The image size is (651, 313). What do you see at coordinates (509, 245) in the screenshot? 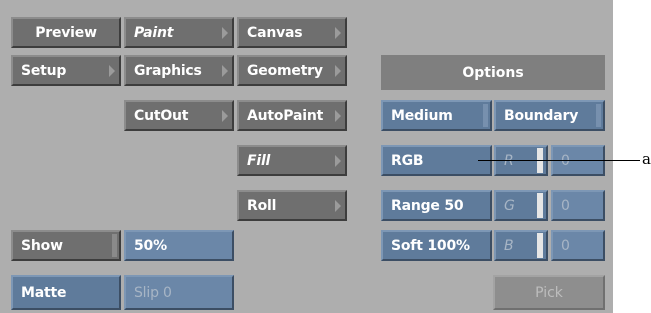
I see `blue-channel-label: B` at bounding box center [509, 245].